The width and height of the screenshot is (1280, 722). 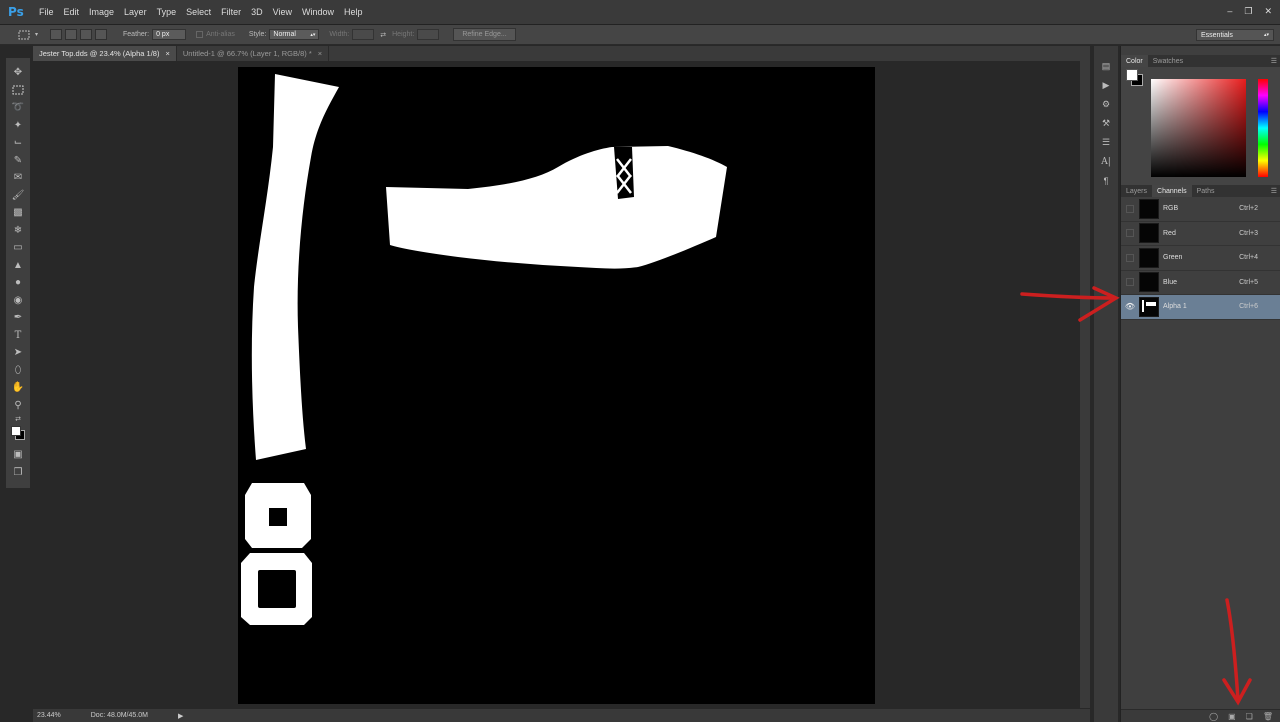 What do you see at coordinates (198, 12) in the screenshot?
I see `menu-select: Select` at bounding box center [198, 12].